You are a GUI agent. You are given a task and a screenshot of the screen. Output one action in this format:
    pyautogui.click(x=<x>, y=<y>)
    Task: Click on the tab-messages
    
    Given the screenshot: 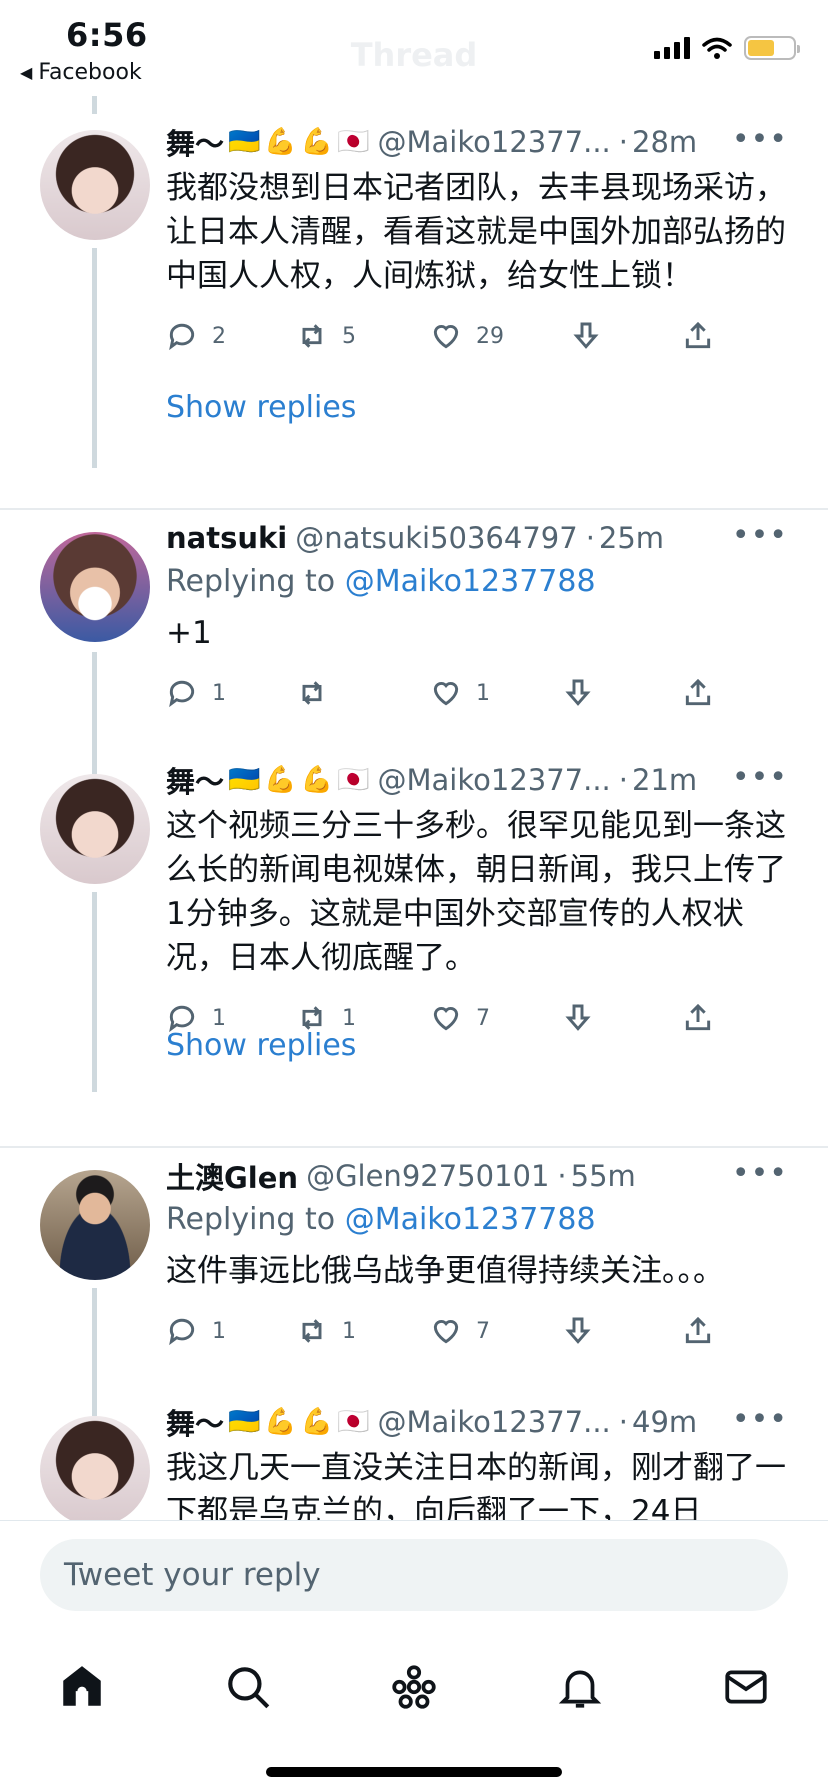 What is the action you would take?
    pyautogui.click(x=746, y=1687)
    